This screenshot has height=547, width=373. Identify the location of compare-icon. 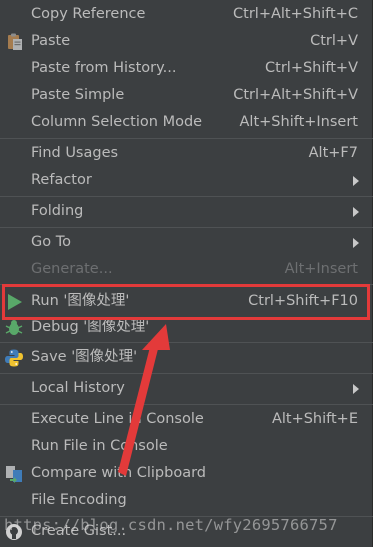
(14, 474).